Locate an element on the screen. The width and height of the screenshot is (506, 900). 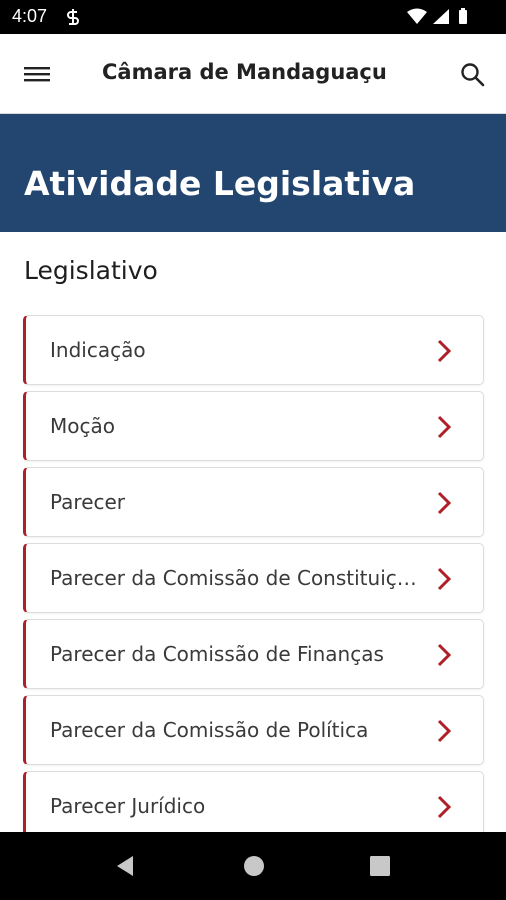
status-time: 4:07 is located at coordinates (30, 16).